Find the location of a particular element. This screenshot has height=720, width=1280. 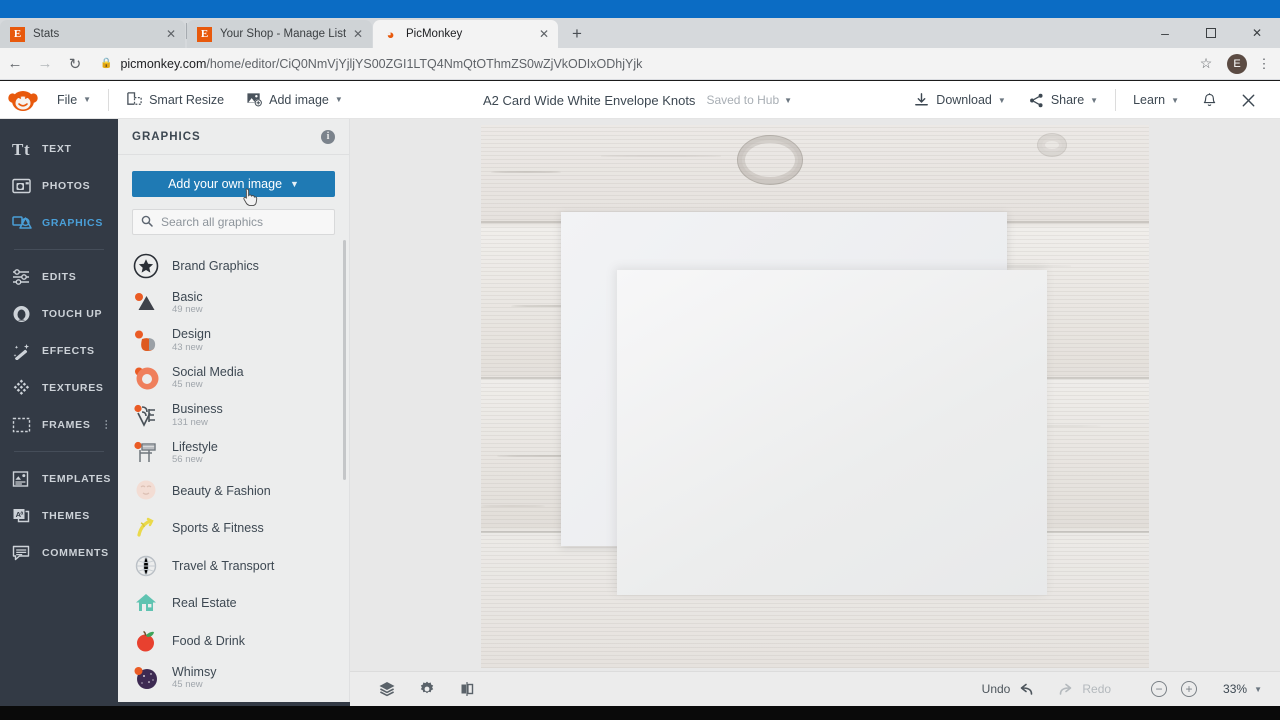

list-item-social-media: Social Media 45 new is located at coordinates (233, 379).